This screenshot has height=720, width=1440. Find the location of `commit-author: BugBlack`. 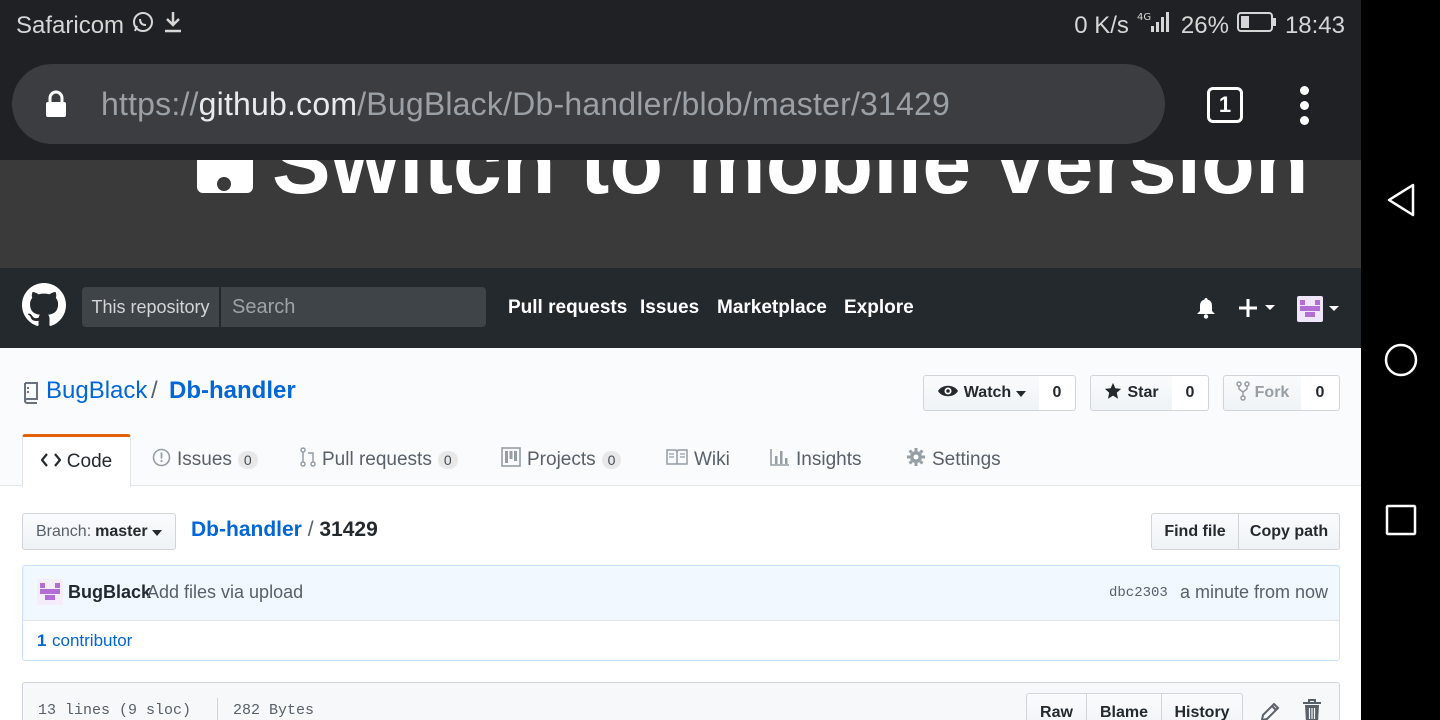

commit-author: BugBlack is located at coordinates (109, 592).